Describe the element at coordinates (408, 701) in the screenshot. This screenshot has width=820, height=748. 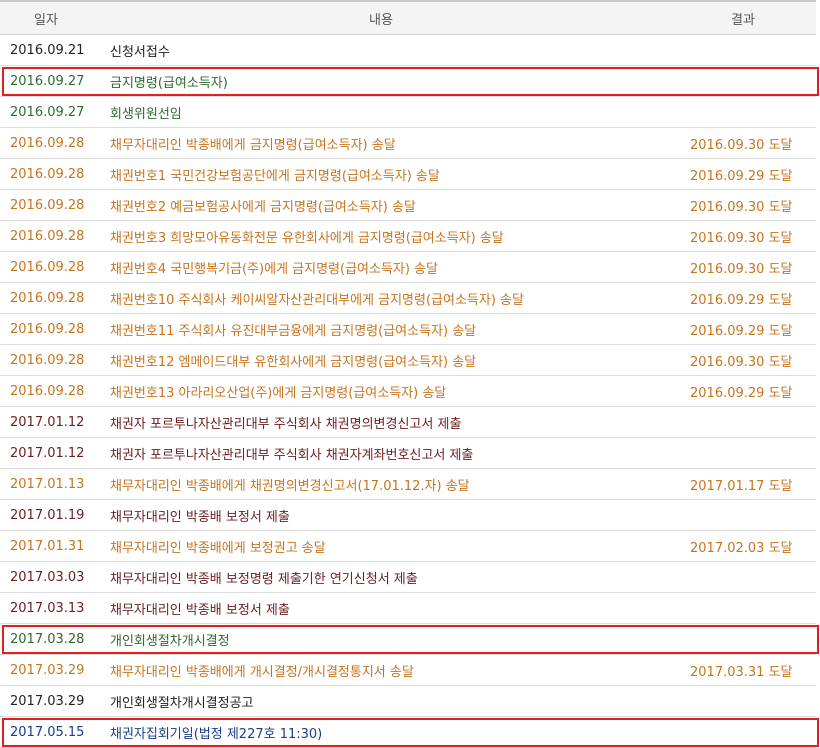
I see `table-row: 2017.03.29 개인회생절차개시결정공고` at that location.